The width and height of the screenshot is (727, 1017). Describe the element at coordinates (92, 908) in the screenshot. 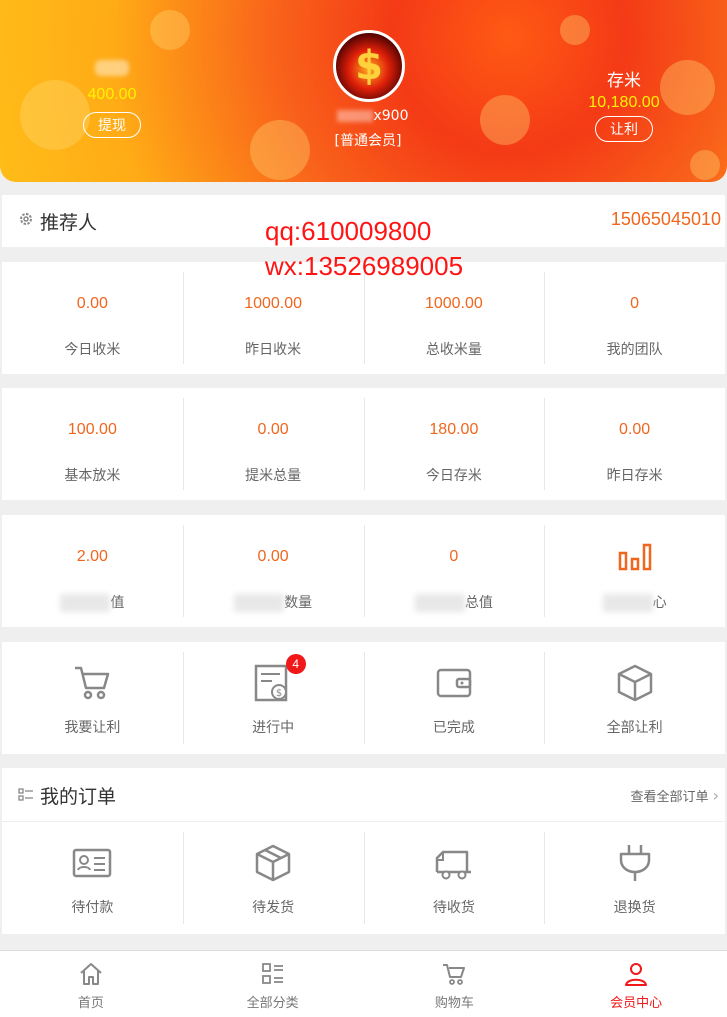

I see `order-label: 待付款` at that location.